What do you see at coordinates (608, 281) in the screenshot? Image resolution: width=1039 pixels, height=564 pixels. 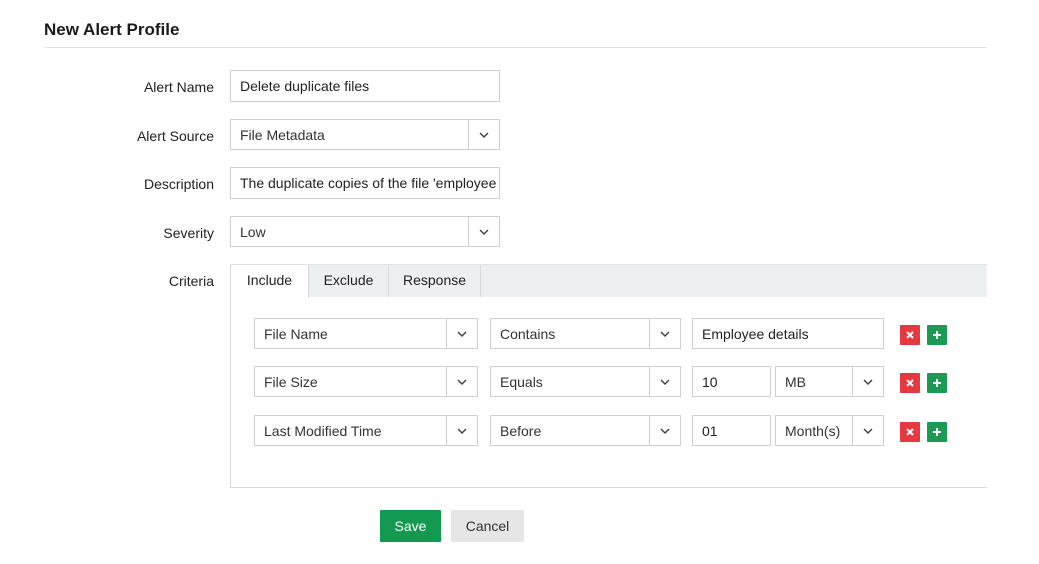 I see `criteria-tabs: Include Exclude Response` at bounding box center [608, 281].